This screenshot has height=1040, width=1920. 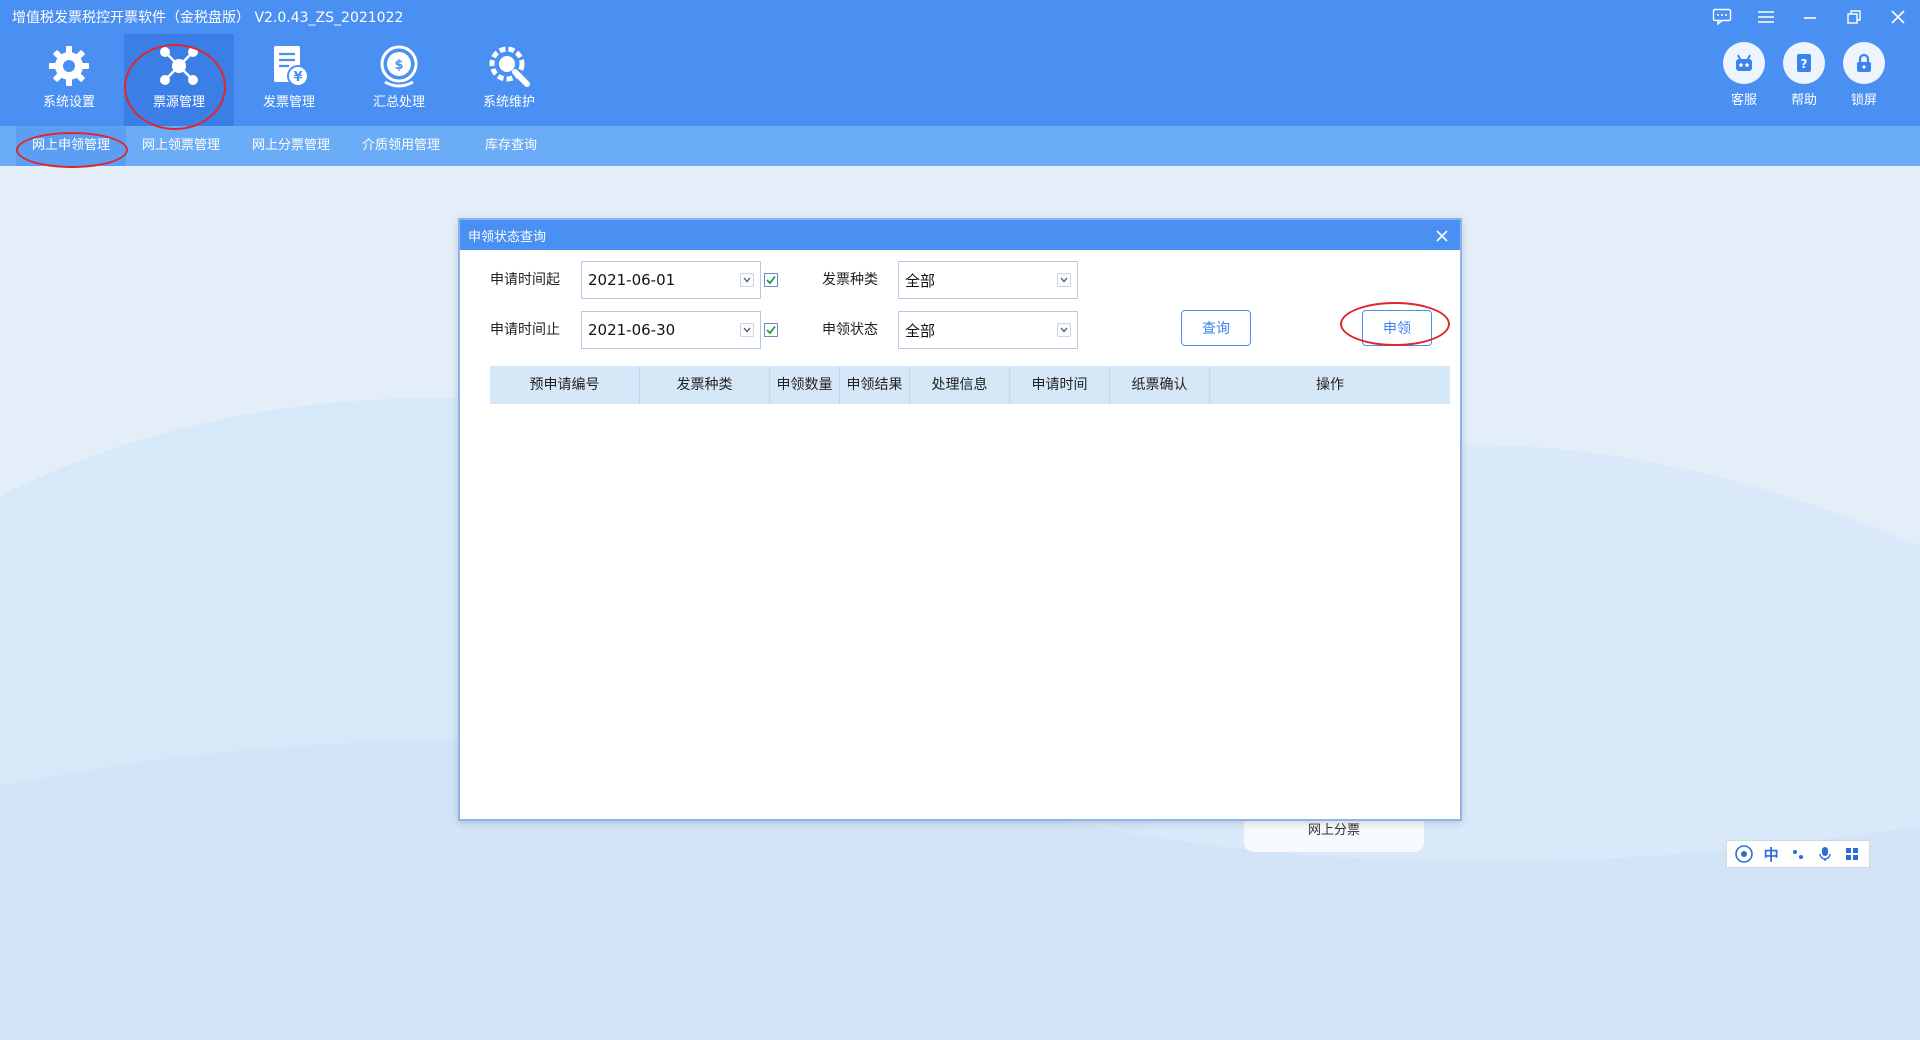 What do you see at coordinates (1744, 63) in the screenshot?
I see `robot-icon` at bounding box center [1744, 63].